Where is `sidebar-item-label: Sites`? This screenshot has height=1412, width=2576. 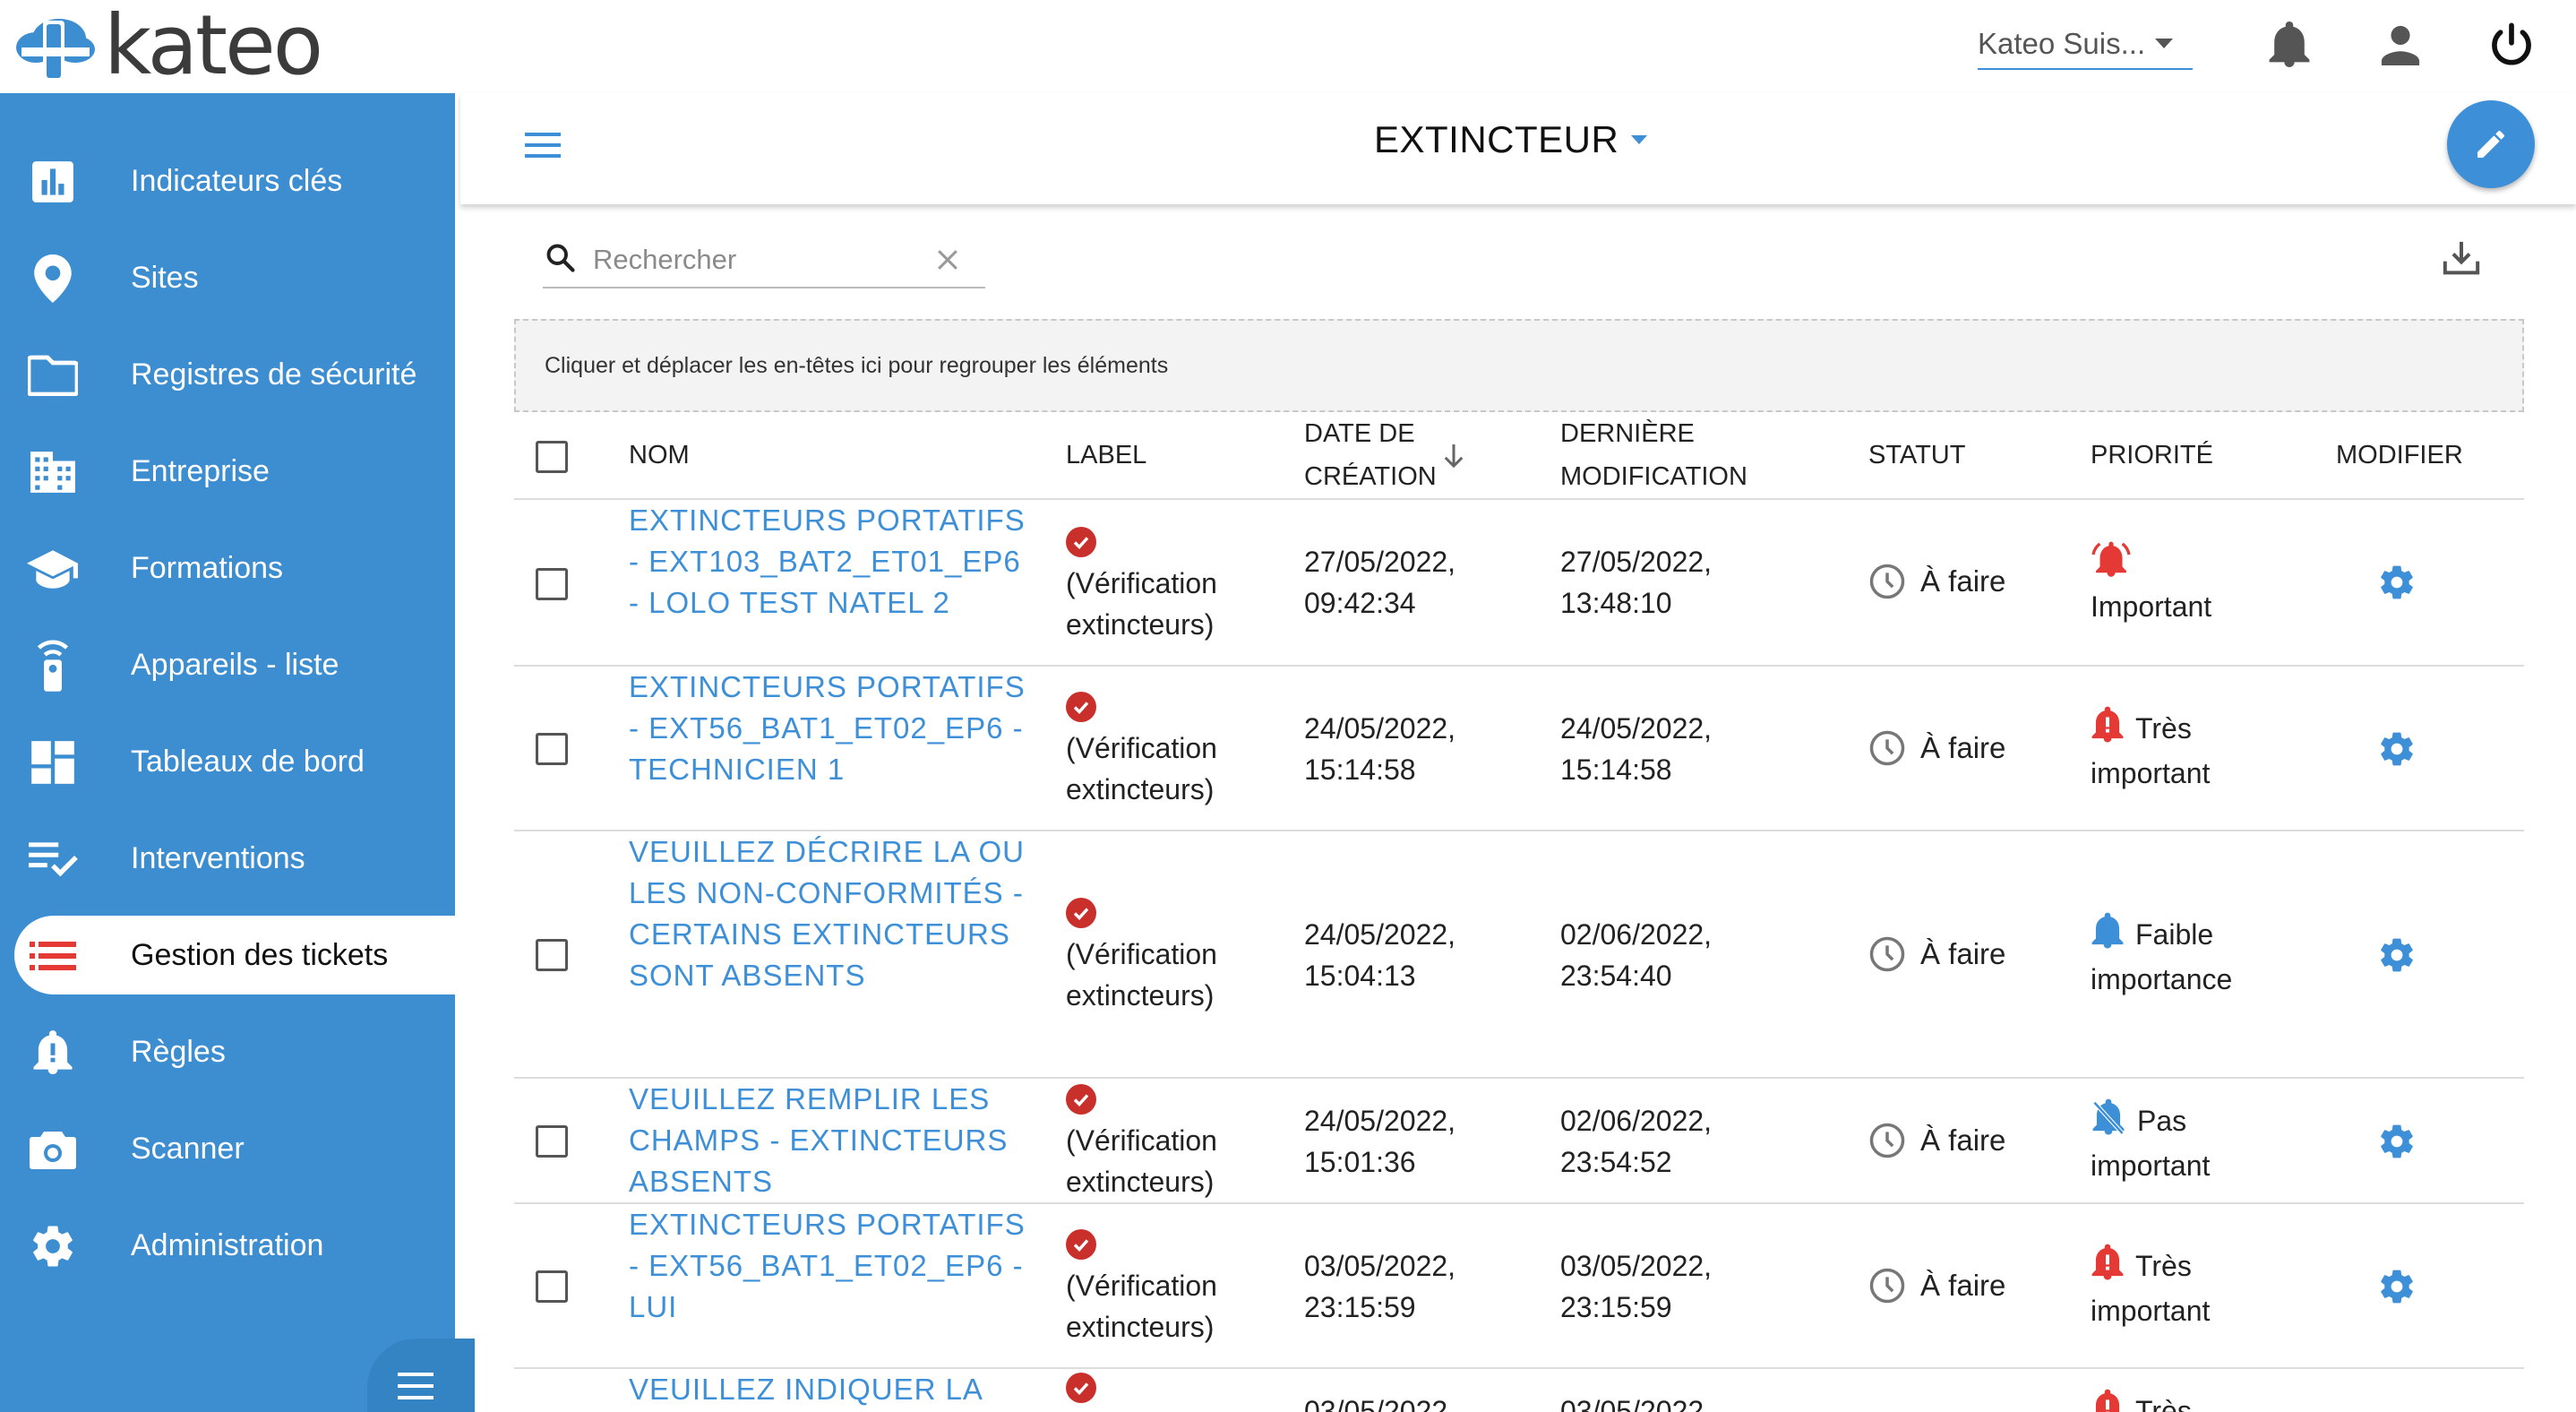 sidebar-item-label: Sites is located at coordinates (165, 277).